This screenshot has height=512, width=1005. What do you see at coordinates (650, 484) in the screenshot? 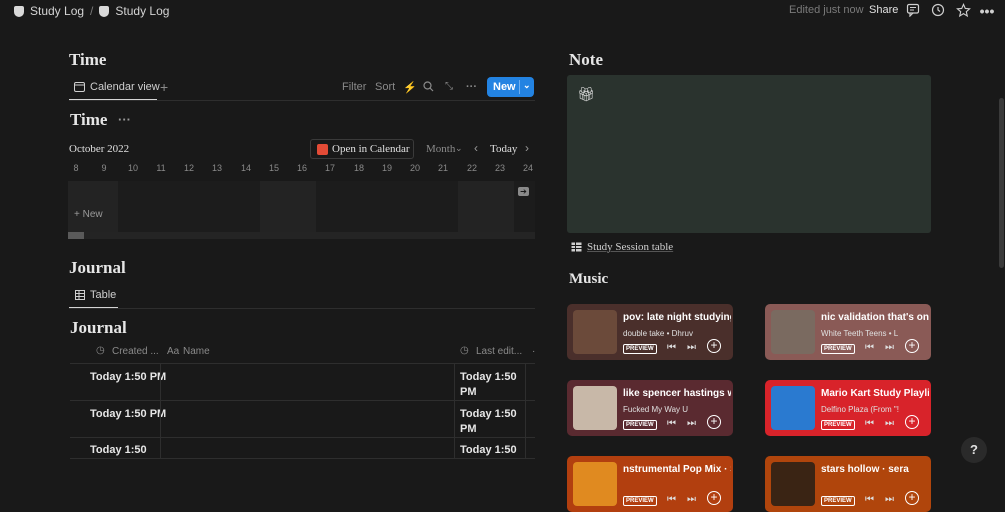
I see `spotify-embed-card: nstrumental Pop Mix · Sp PREVIEW ⏮ ⏭ +` at bounding box center [650, 484].